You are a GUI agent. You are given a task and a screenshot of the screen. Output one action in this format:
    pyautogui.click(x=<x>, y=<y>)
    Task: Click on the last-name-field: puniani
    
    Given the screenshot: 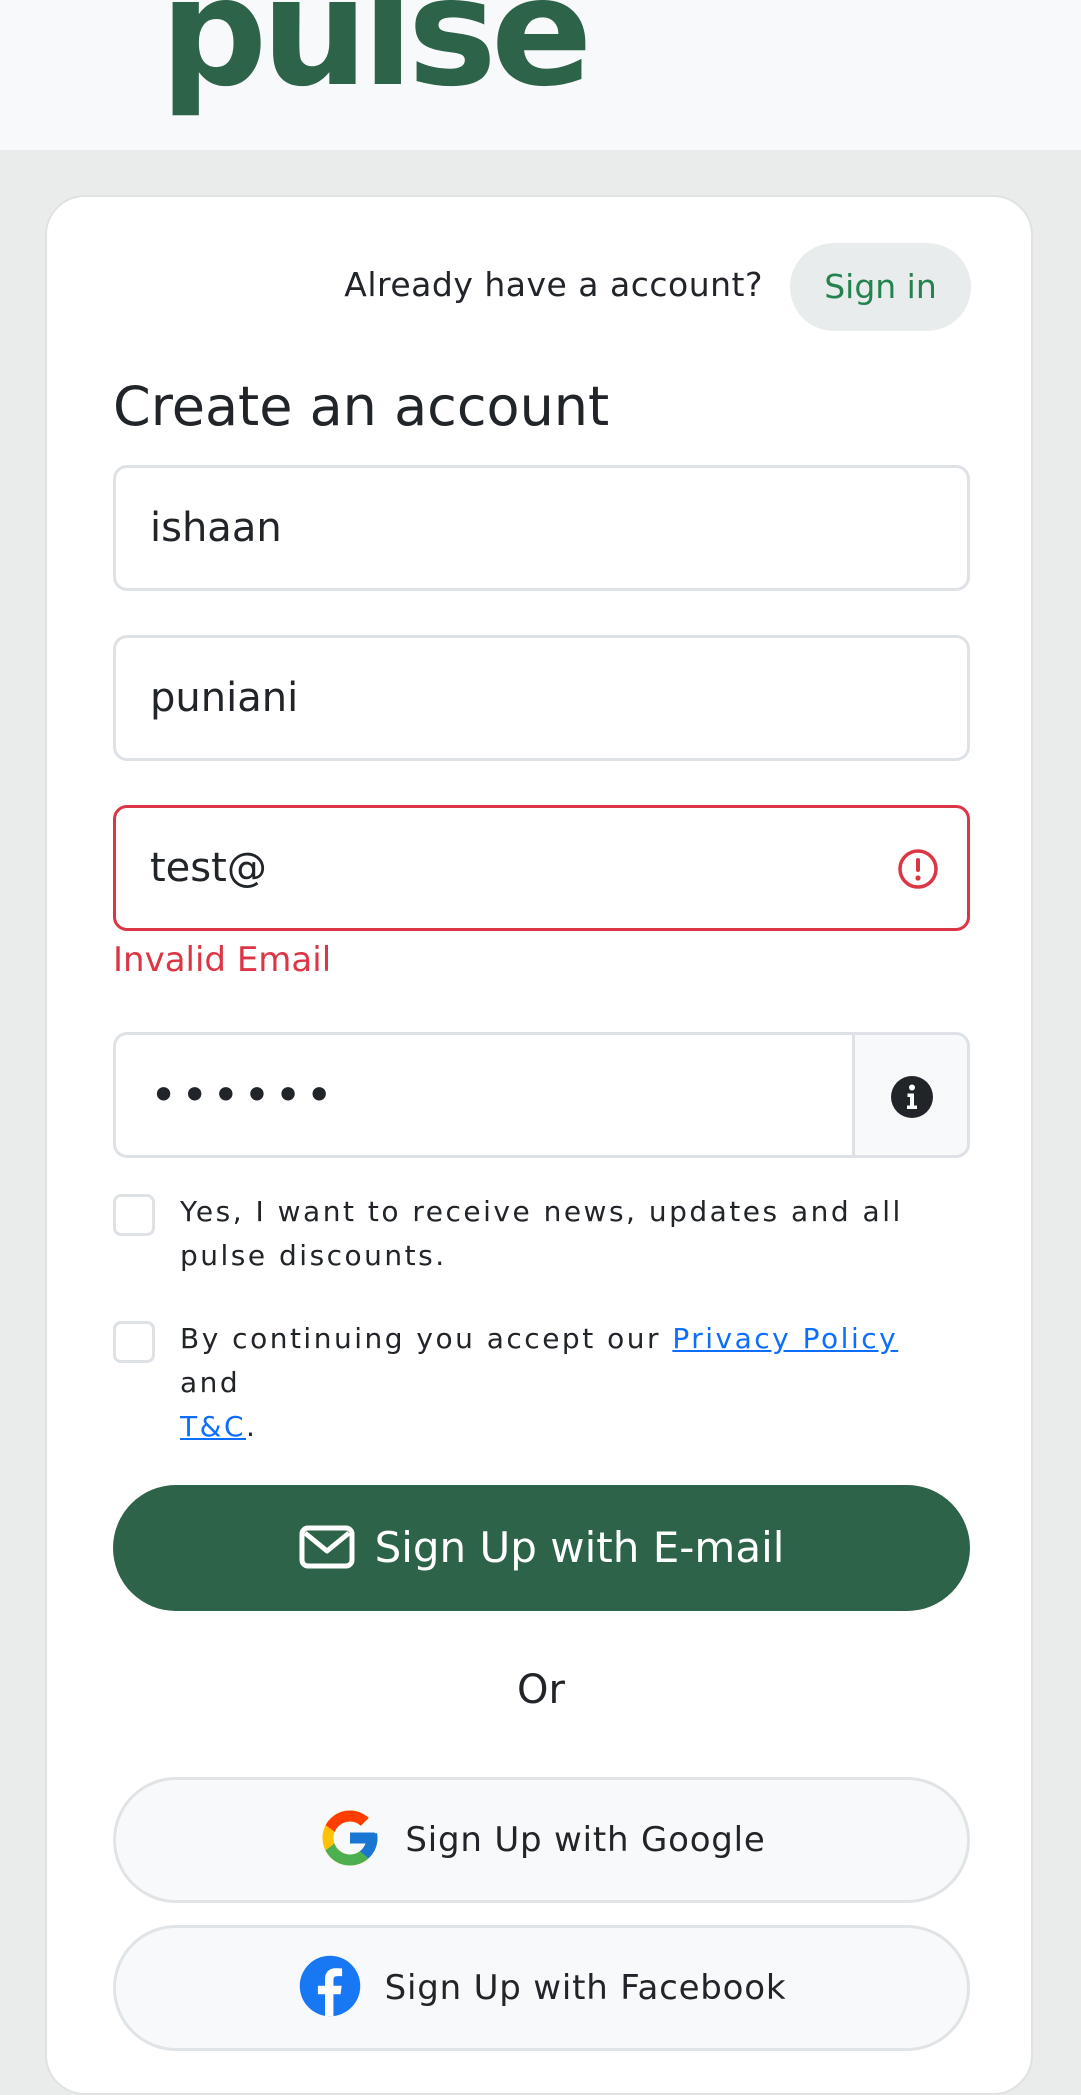 What is the action you would take?
    pyautogui.click(x=541, y=698)
    